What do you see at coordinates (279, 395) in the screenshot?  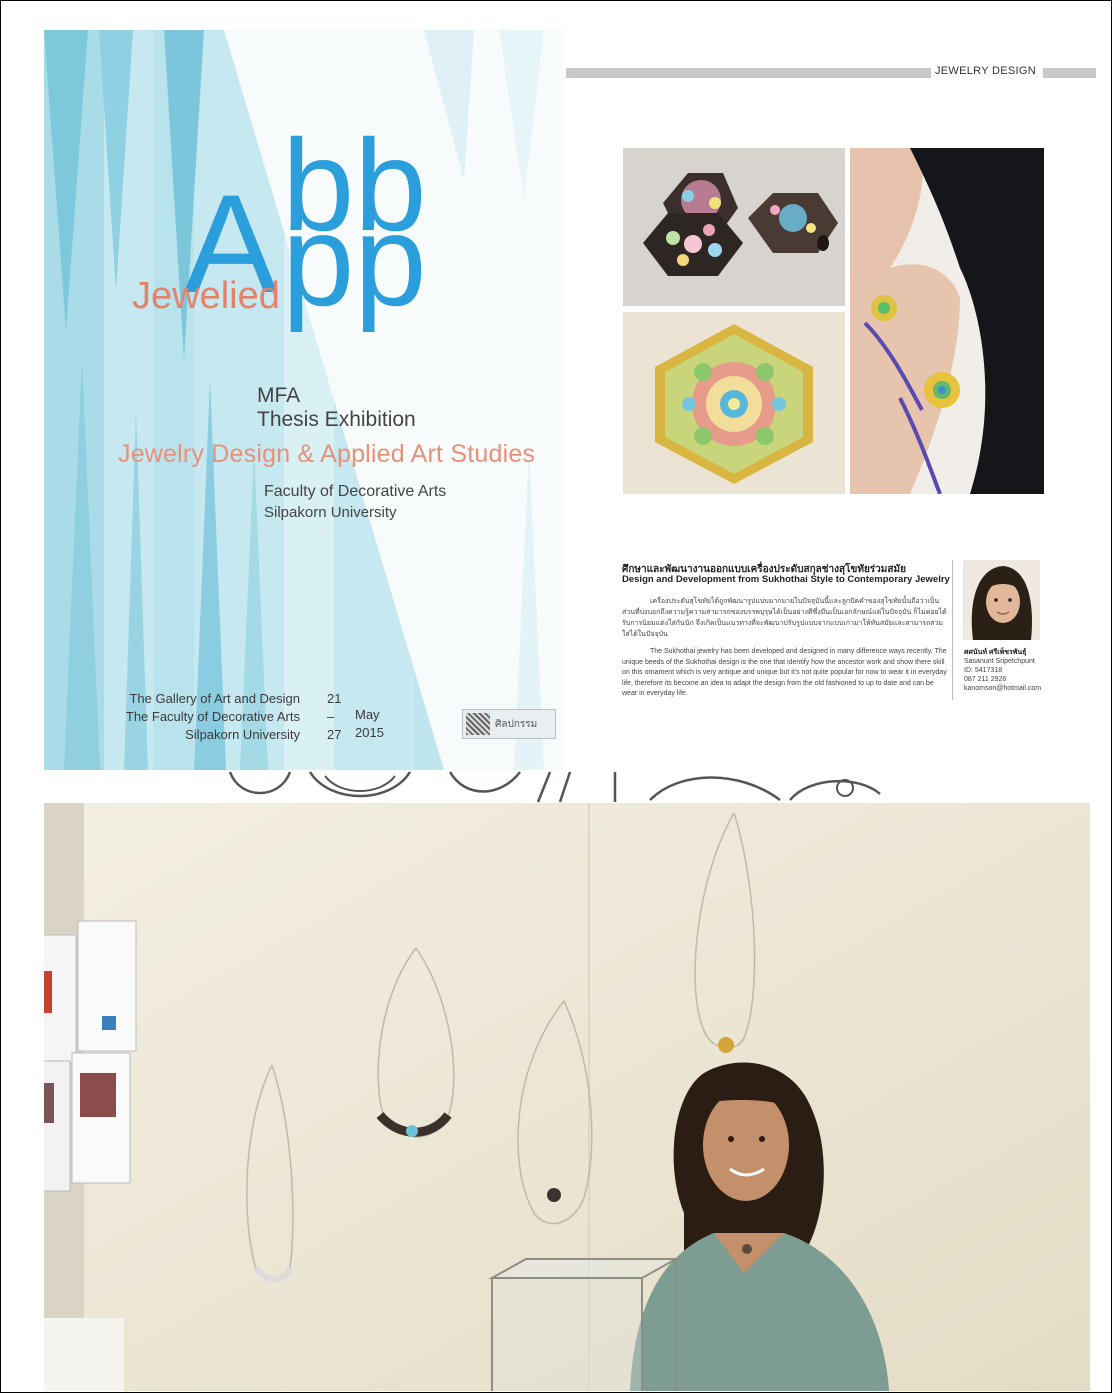 I see `poster-mfa: MFA` at bounding box center [279, 395].